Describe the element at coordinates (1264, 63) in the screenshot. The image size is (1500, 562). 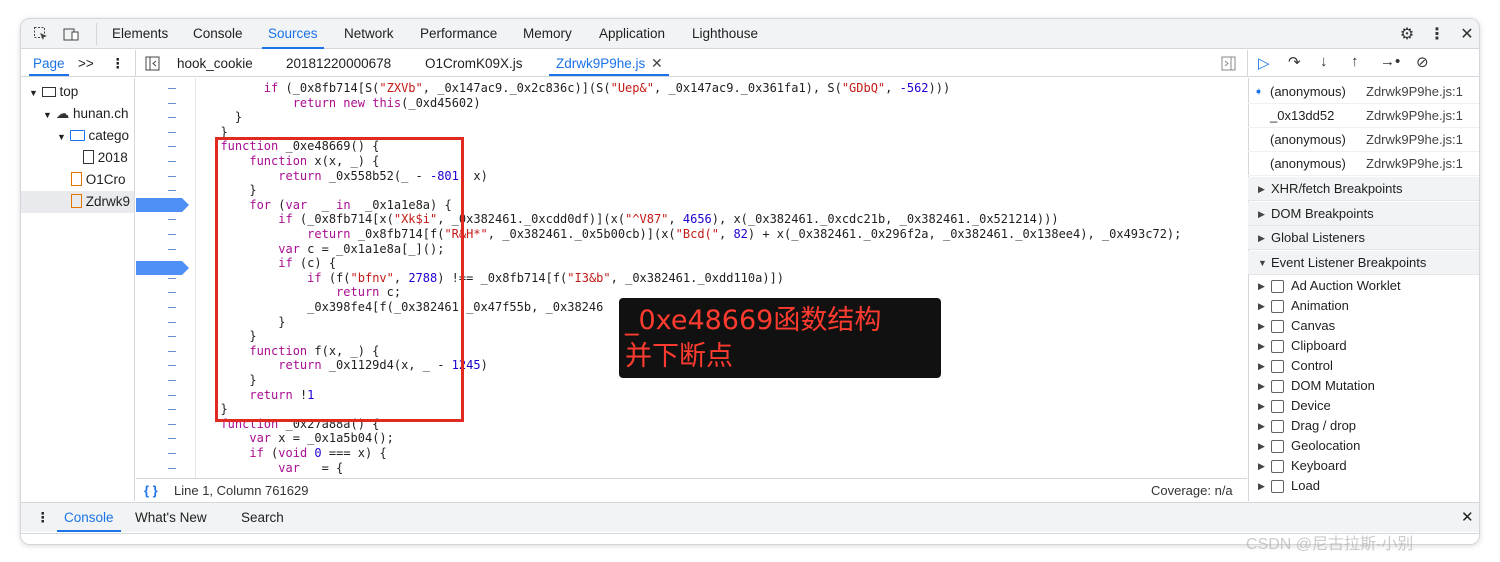
I see `resume-icon: ▷` at that location.